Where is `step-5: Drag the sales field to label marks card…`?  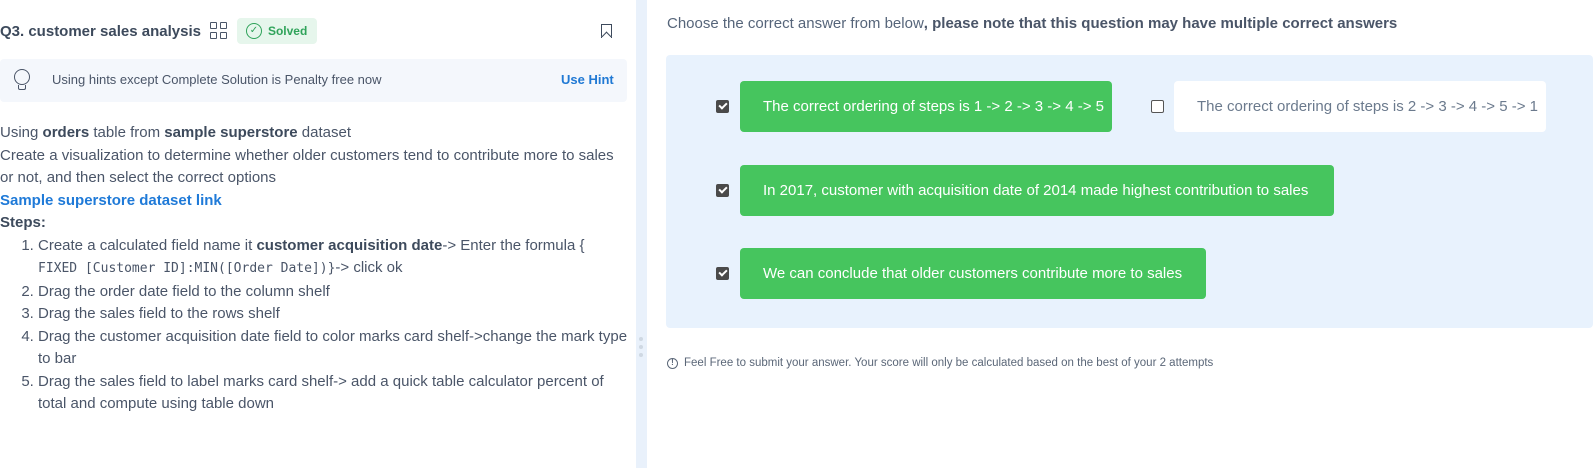 step-5: Drag the sales field to label marks card… is located at coordinates (334, 393).